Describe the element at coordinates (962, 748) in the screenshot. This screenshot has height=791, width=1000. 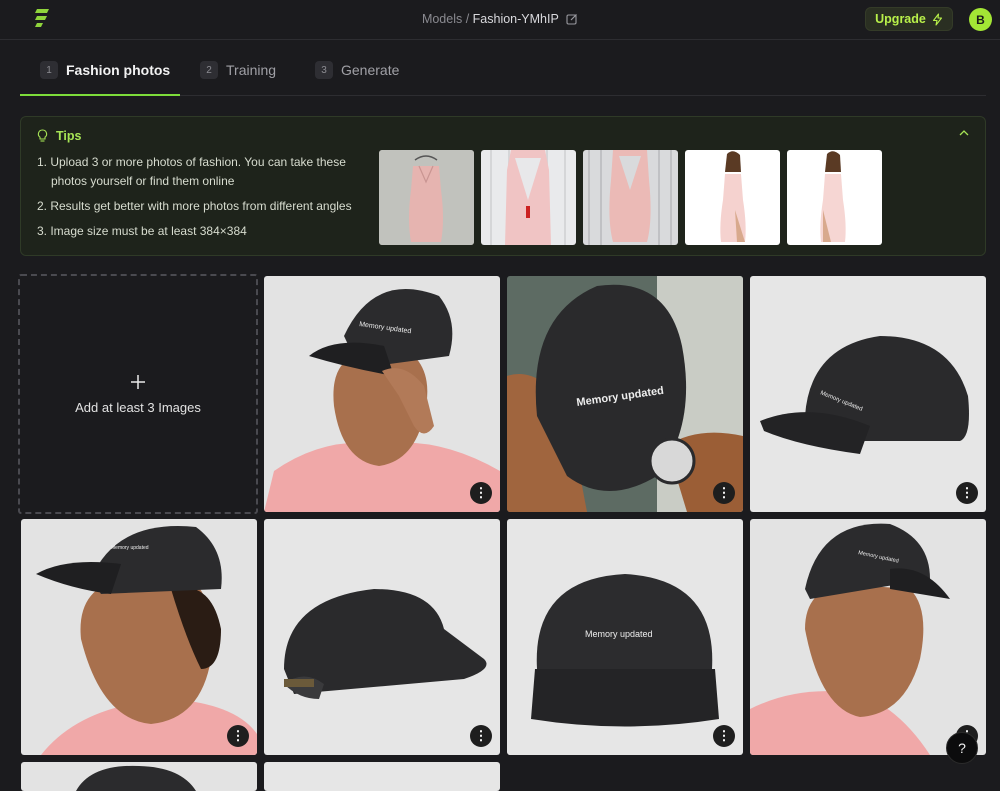
I see `help-button: ?` at that location.